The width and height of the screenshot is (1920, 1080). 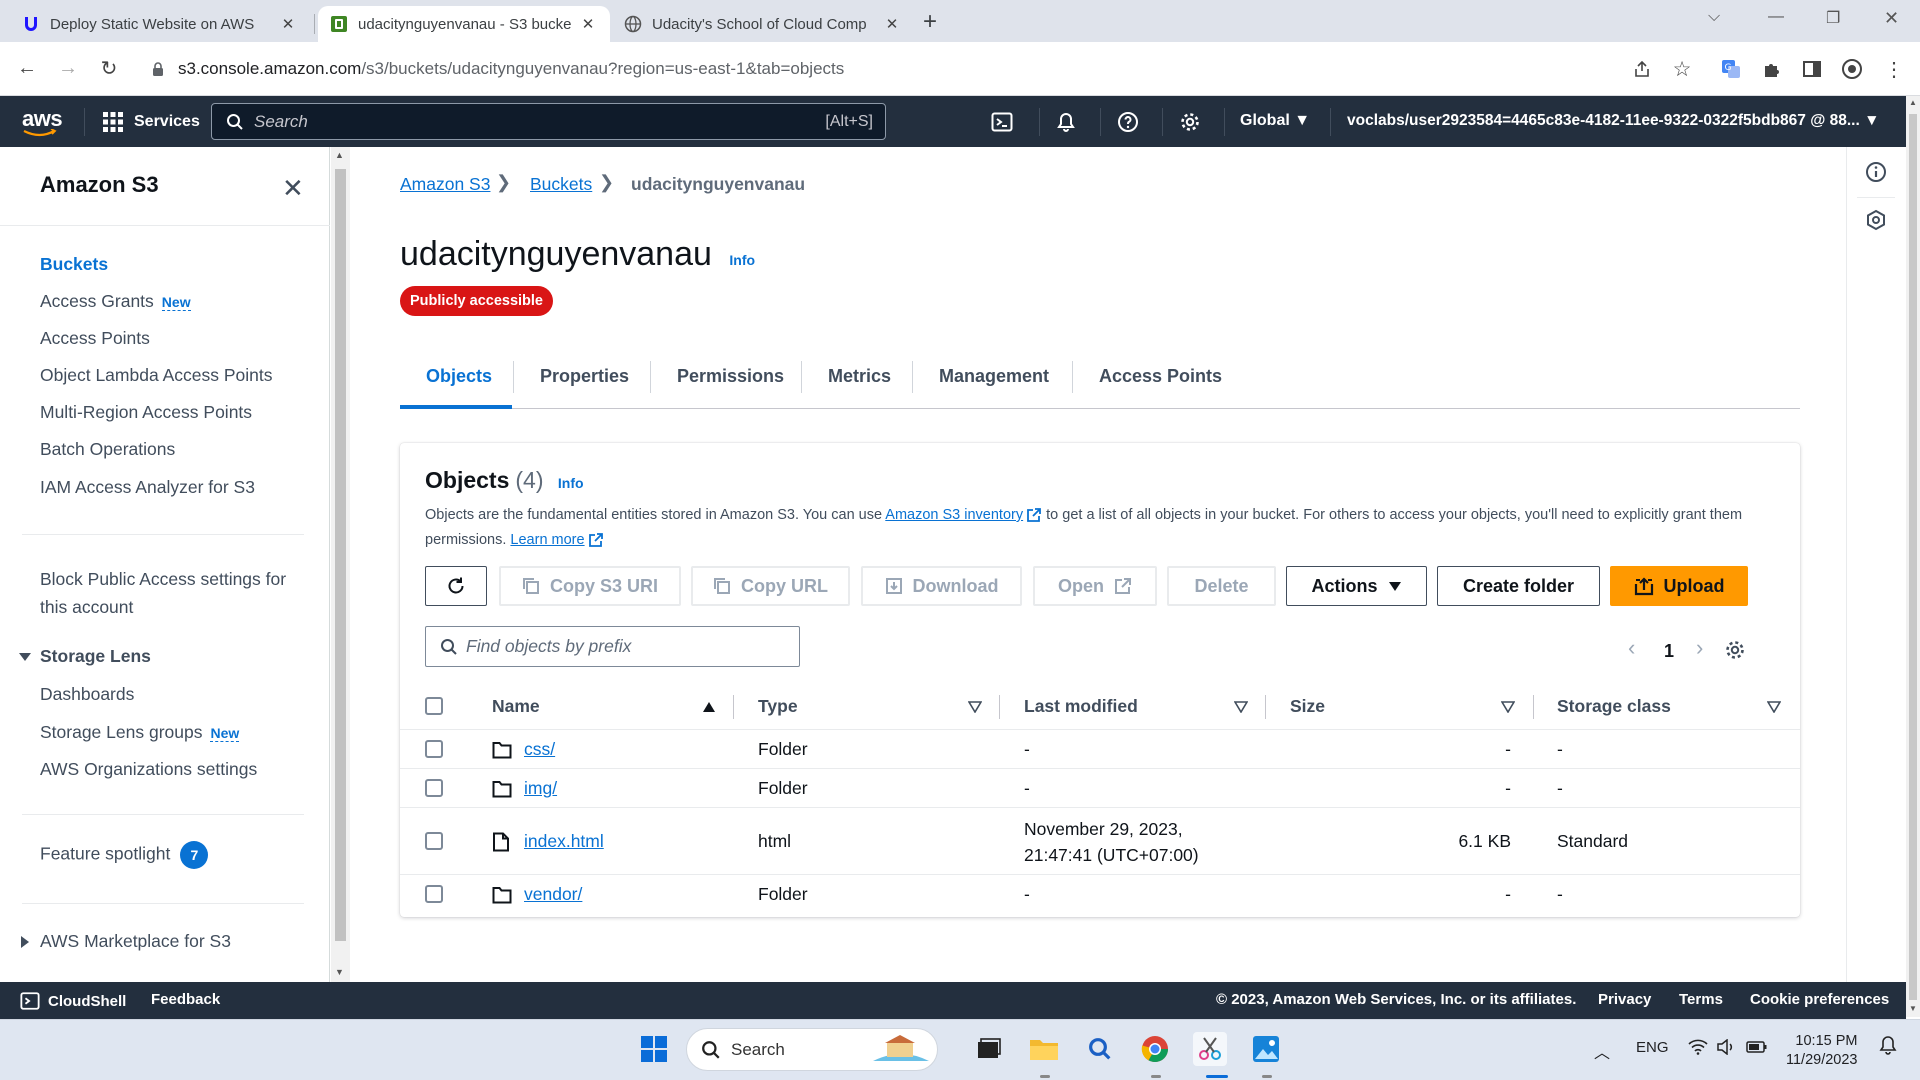 What do you see at coordinates (1275, 121) in the screenshot?
I see `region-selector: Global ▼` at bounding box center [1275, 121].